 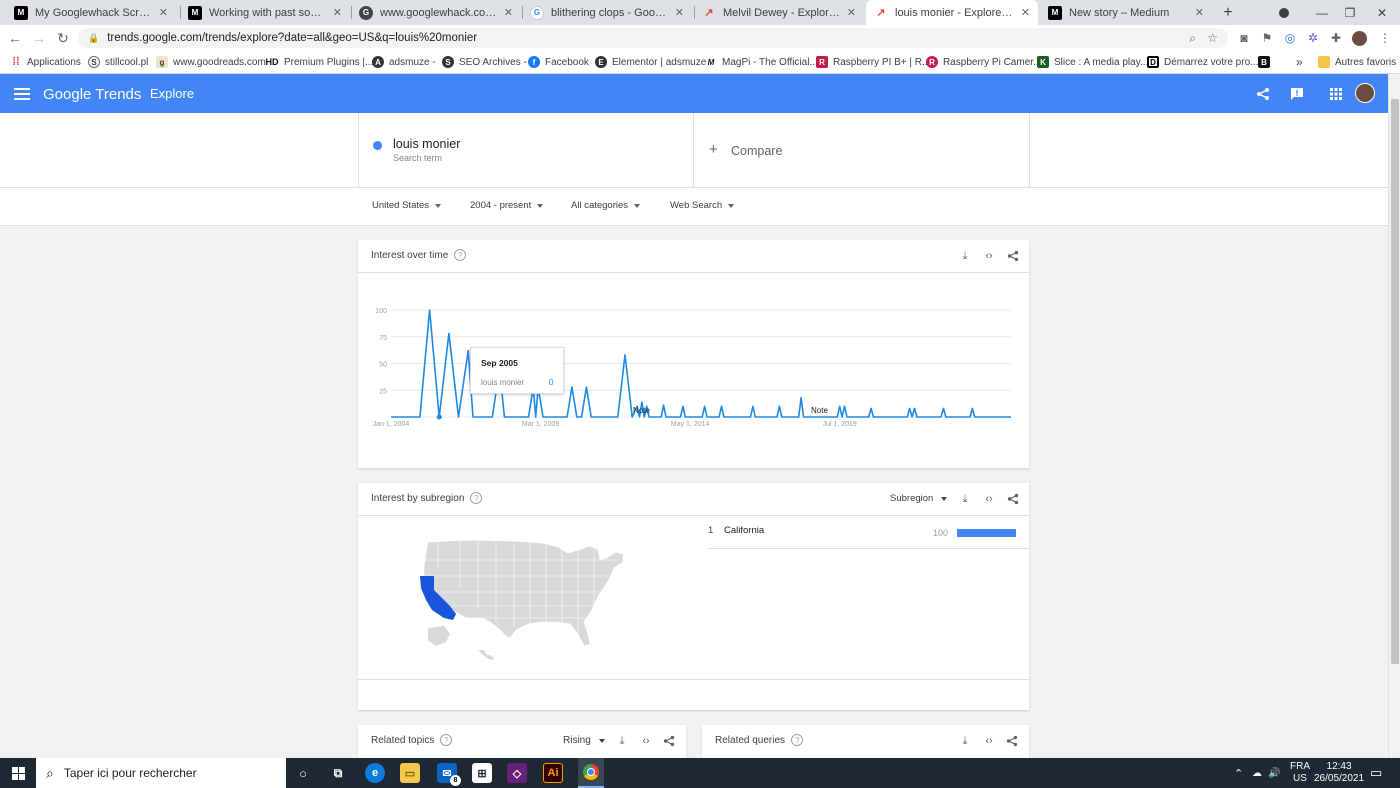 I want to click on compare-box: + Compare, so click(x=862, y=150).